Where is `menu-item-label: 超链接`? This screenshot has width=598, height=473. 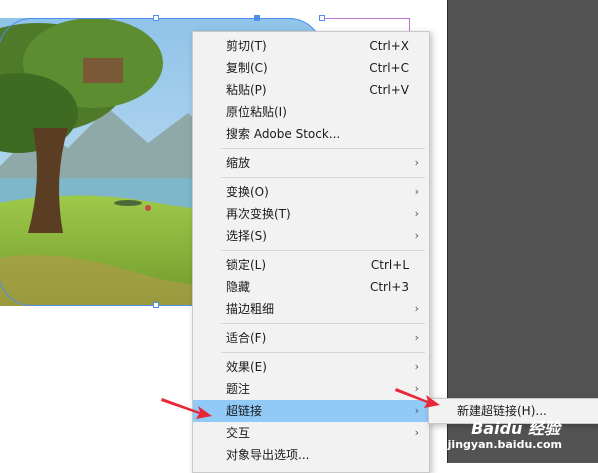 menu-item-label: 超链接 is located at coordinates (244, 411).